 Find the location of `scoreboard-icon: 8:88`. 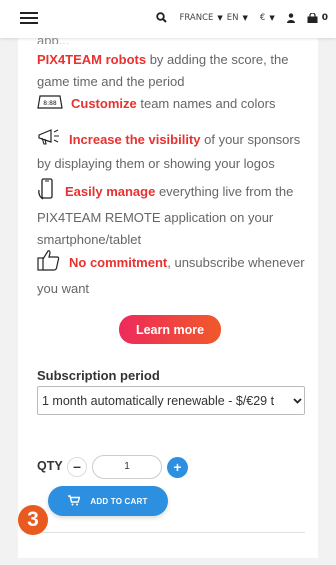

scoreboard-icon: 8:88 is located at coordinates (50, 105).